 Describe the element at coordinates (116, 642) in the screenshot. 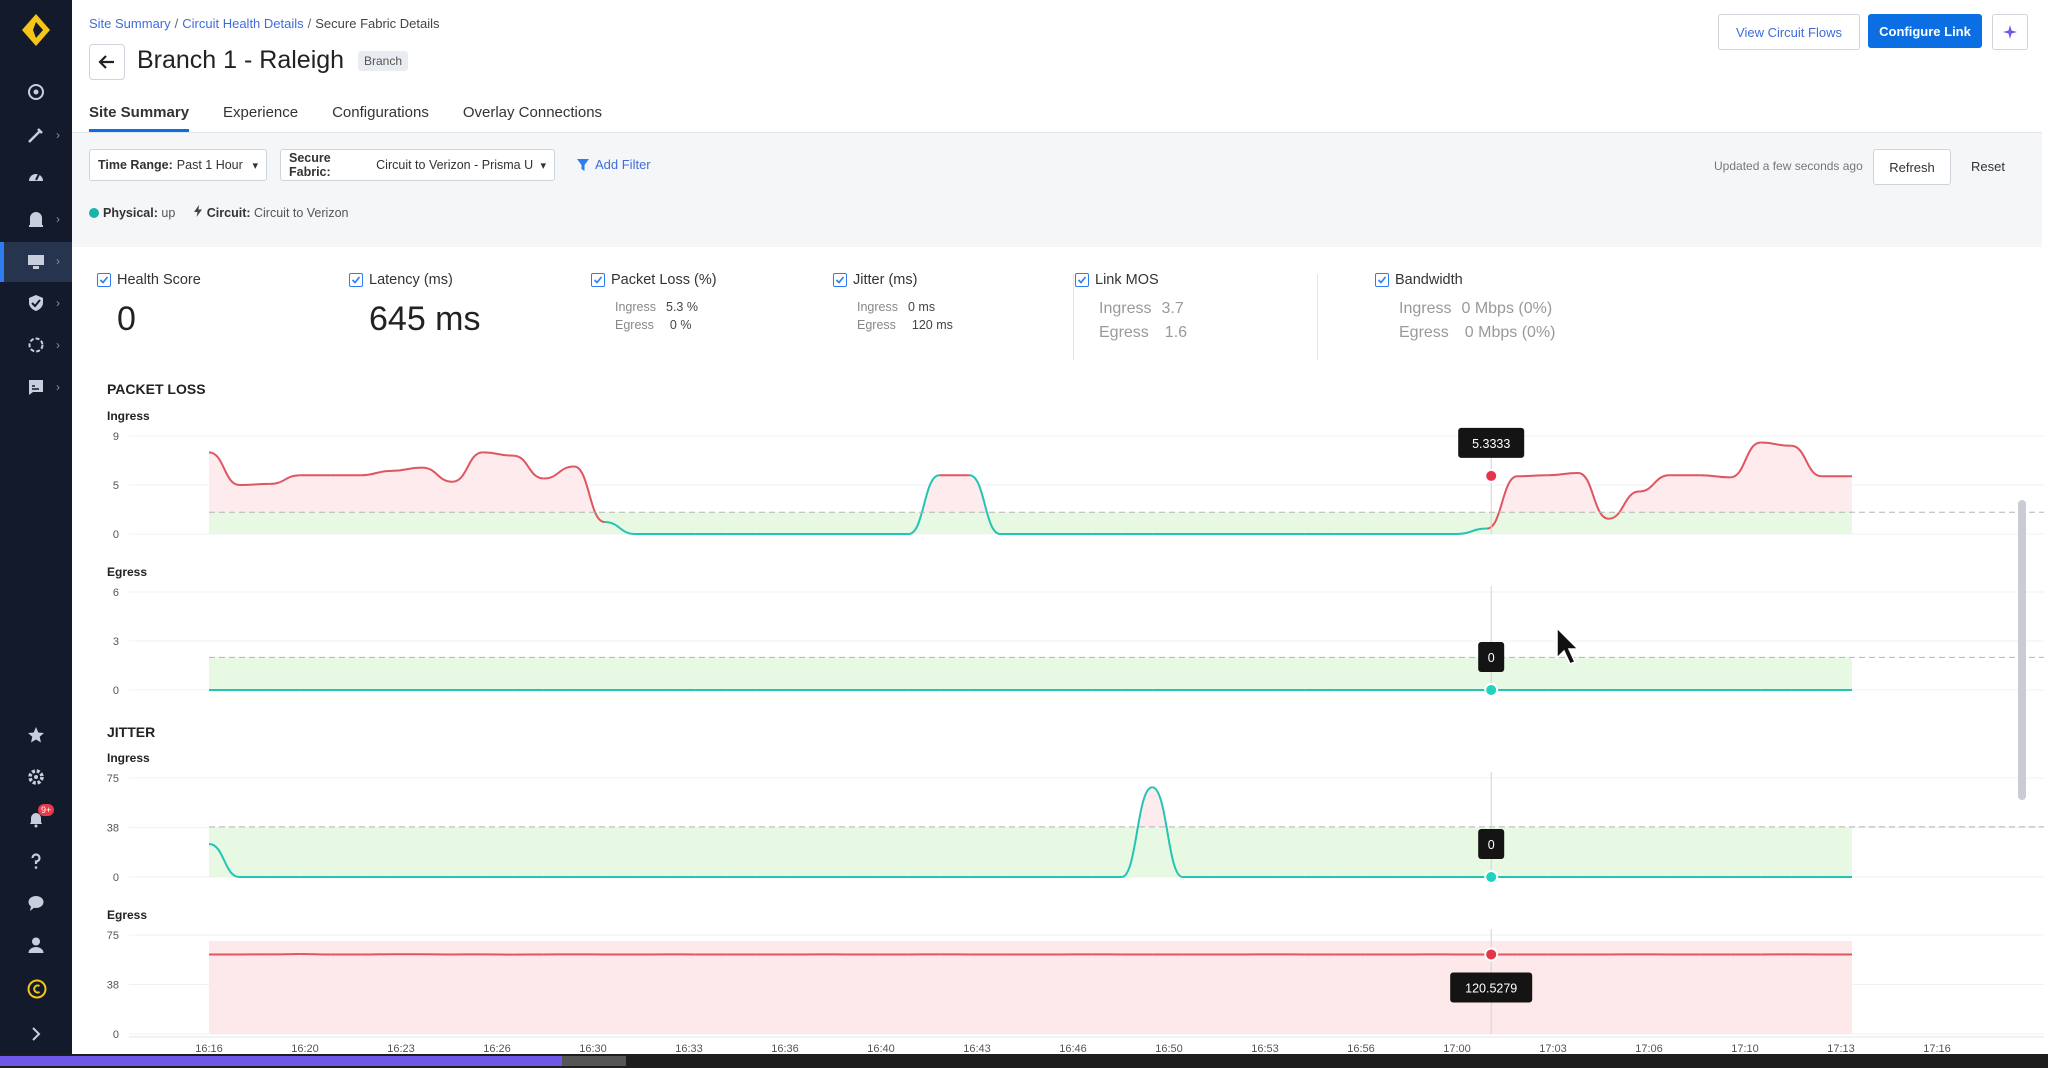

I see `y-tick-label: 3` at that location.